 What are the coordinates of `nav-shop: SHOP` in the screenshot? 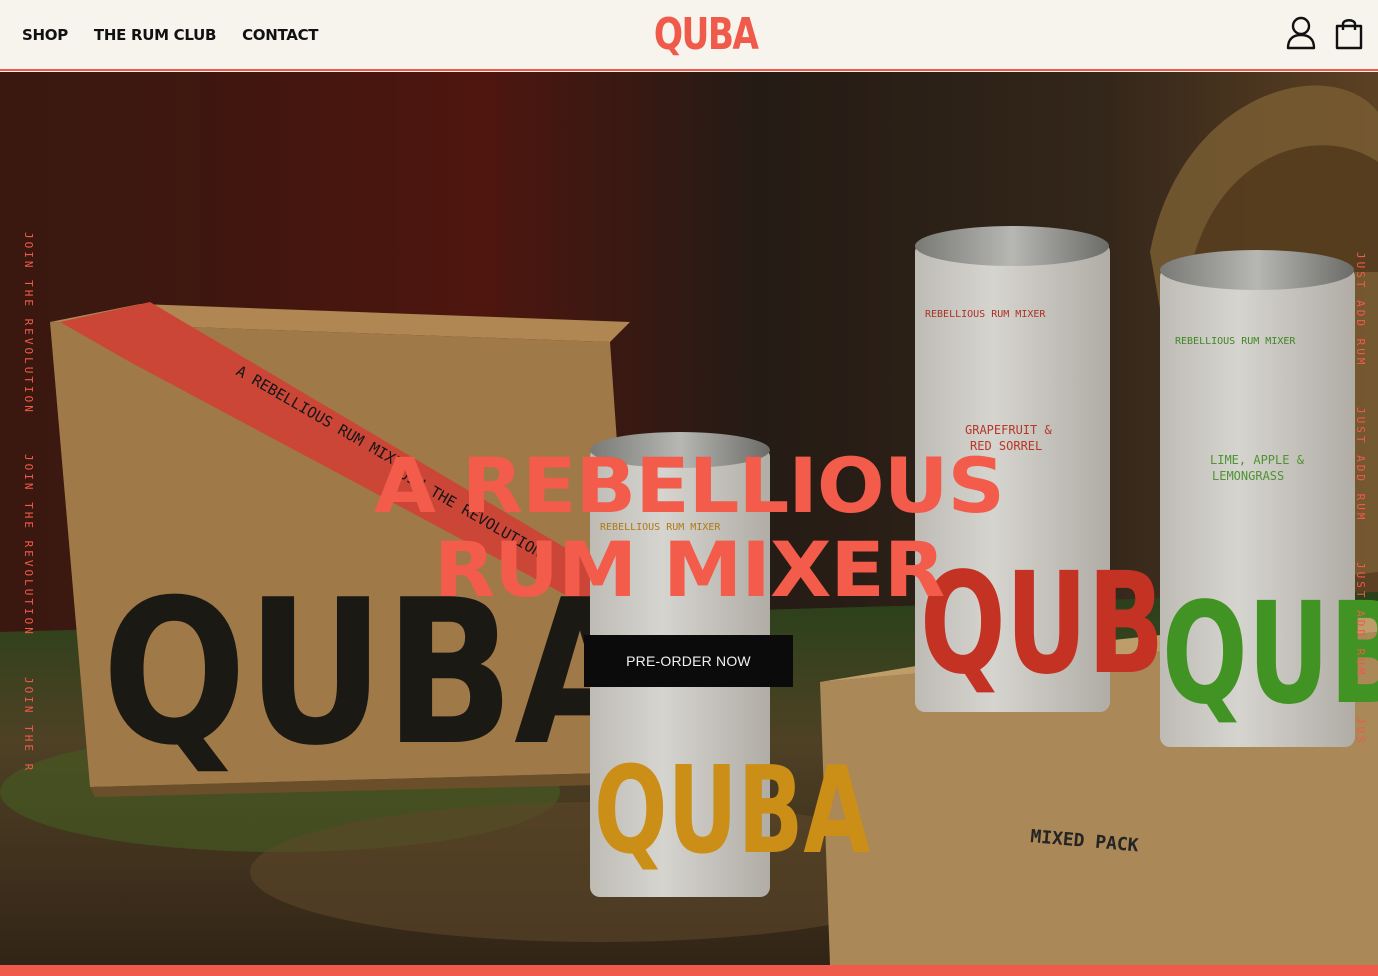 It's located at (45, 35).